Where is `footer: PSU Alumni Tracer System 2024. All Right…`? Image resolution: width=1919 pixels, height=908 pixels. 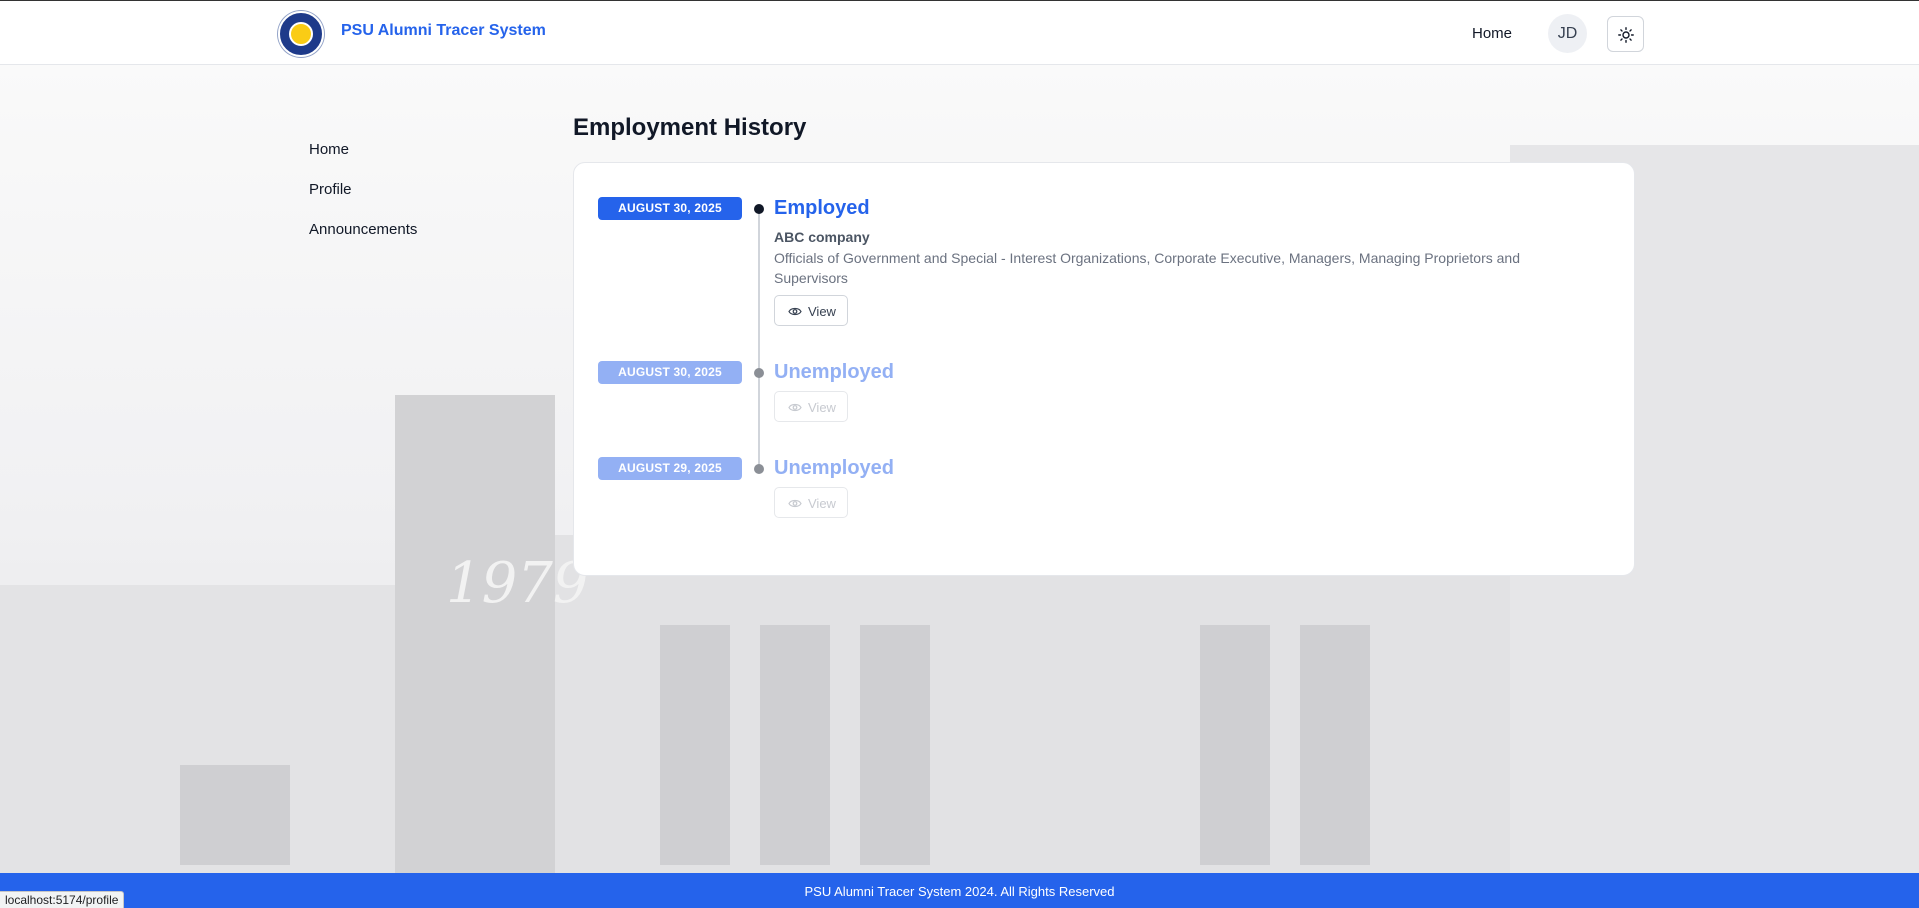
footer: PSU Alumni Tracer System 2024. All Right… is located at coordinates (959, 890).